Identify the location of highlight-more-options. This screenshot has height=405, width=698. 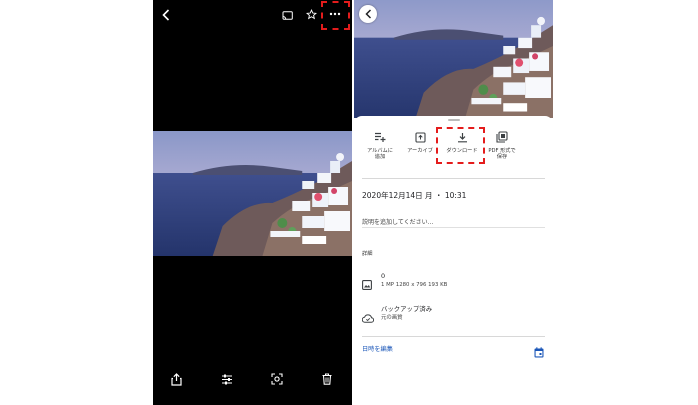
(335, 15).